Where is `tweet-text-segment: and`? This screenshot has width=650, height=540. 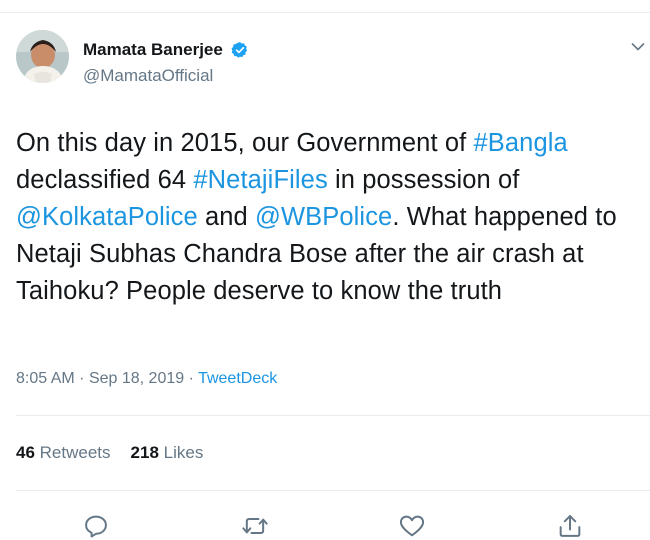
tweet-text-segment: and is located at coordinates (226, 217).